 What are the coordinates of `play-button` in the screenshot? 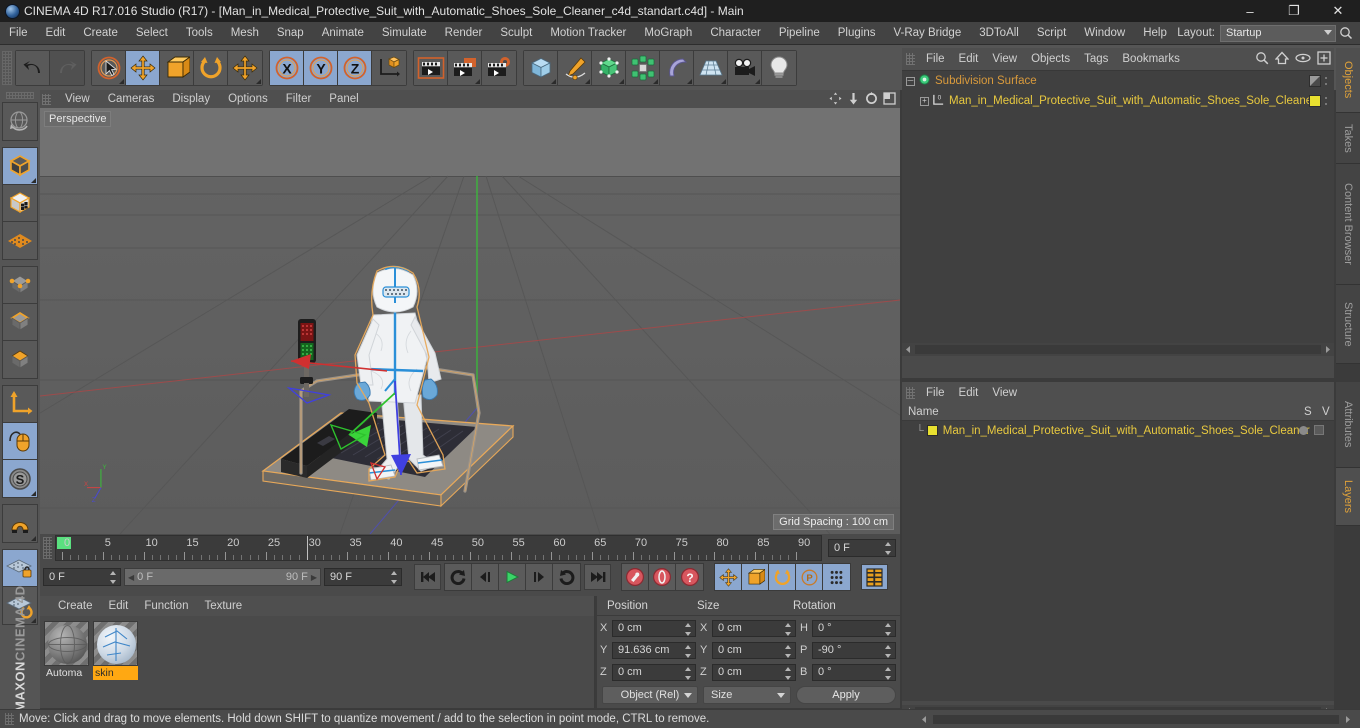 It's located at (512, 577).